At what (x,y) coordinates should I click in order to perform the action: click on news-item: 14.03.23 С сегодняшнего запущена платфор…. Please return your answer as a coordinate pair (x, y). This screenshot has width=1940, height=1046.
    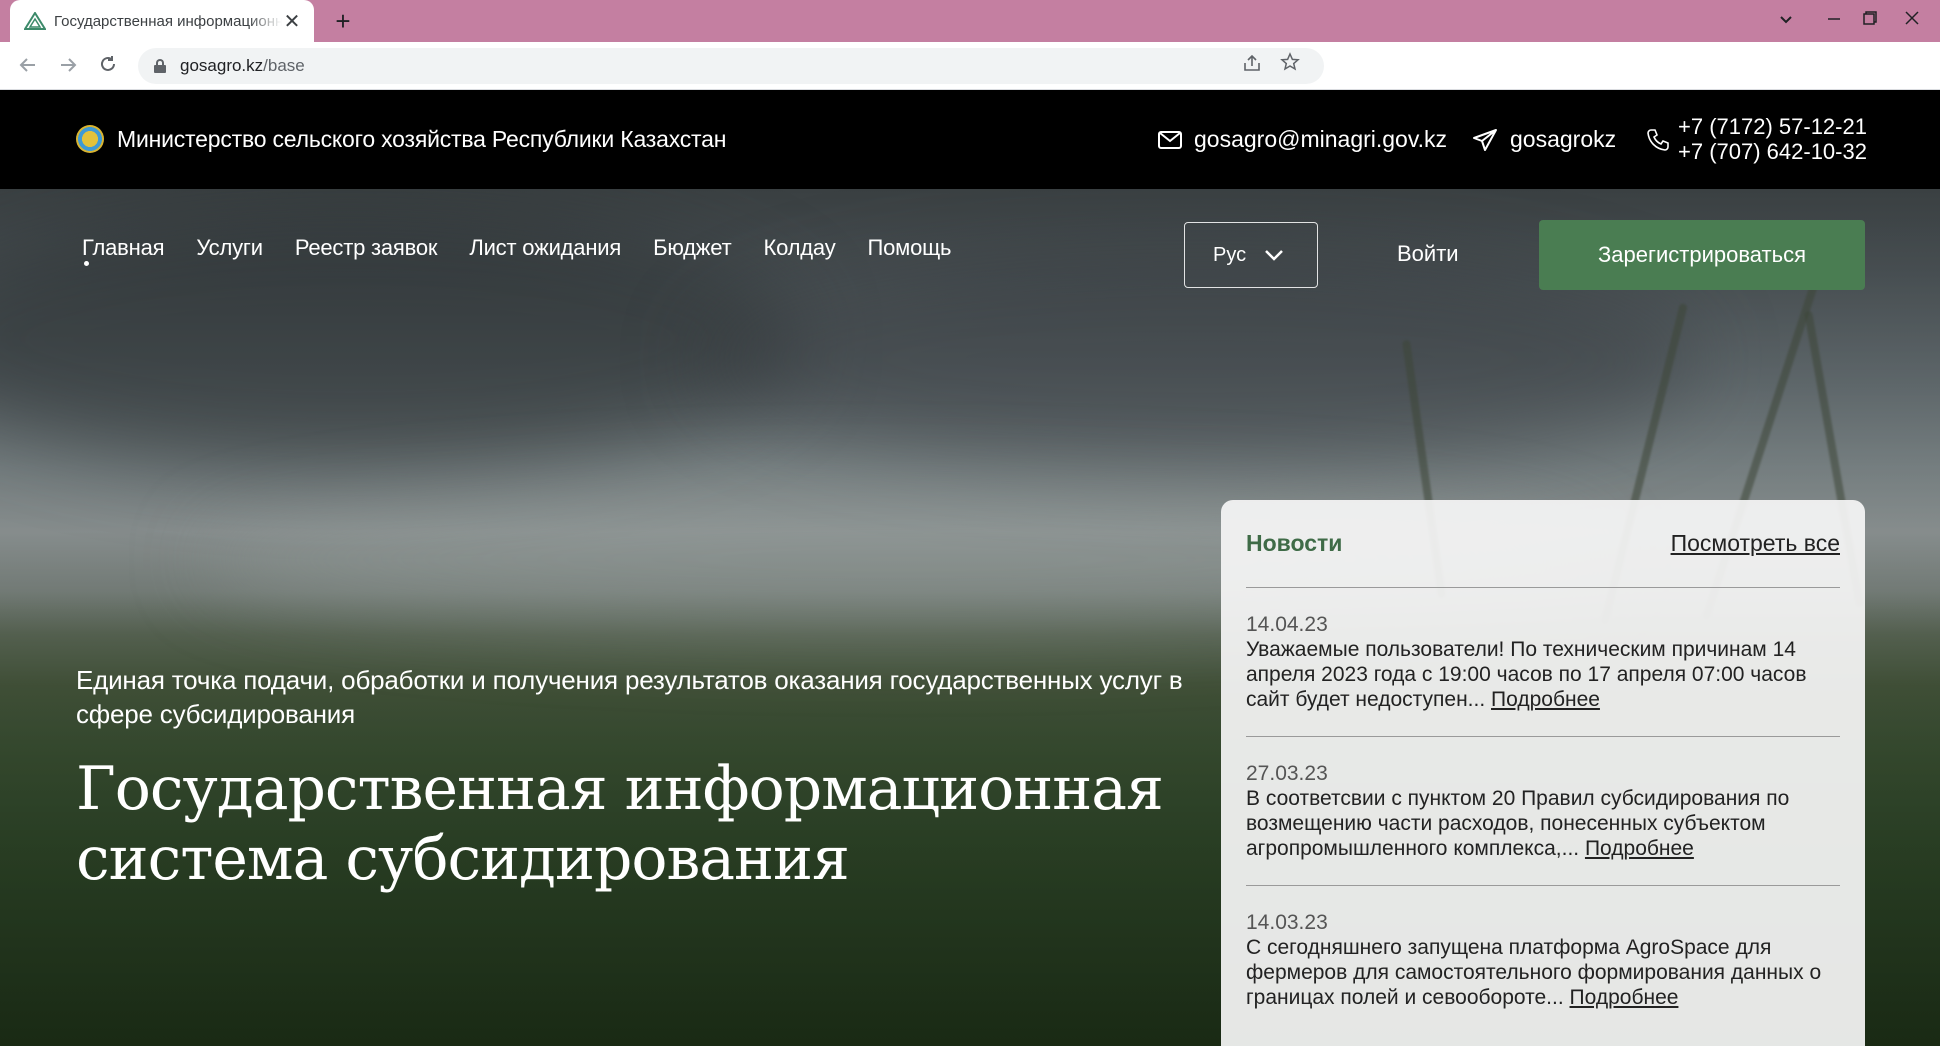
    Looking at the image, I should click on (1543, 960).